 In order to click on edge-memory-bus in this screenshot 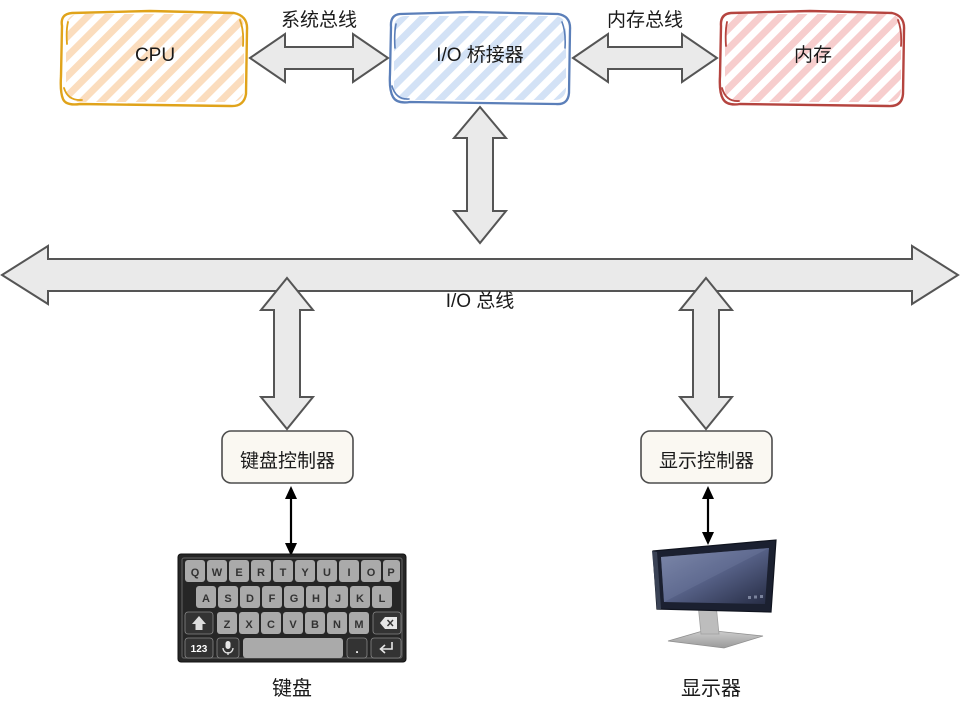, I will do `click(645, 58)`.